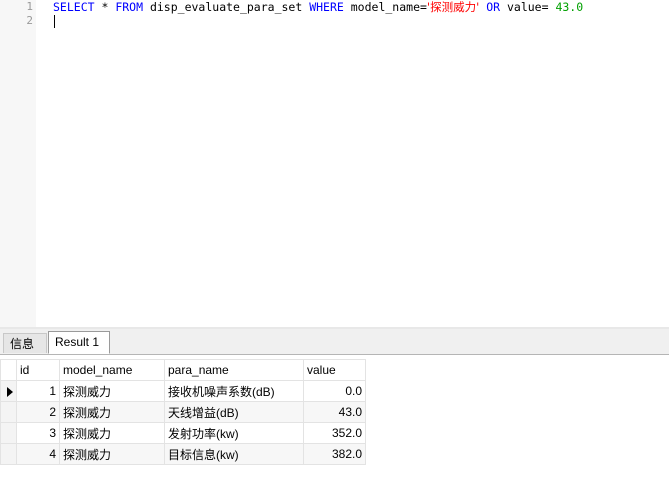 The image size is (669, 482). I want to click on keyword-or: OR, so click(493, 7).